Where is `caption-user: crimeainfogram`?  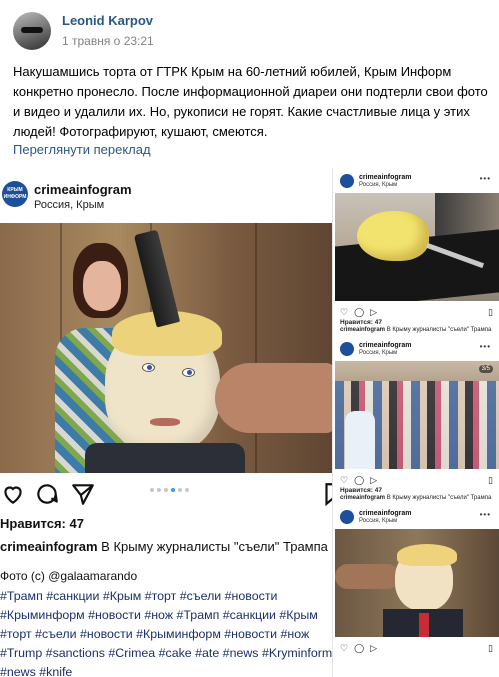 caption-user: crimeainfogram is located at coordinates (49, 546).